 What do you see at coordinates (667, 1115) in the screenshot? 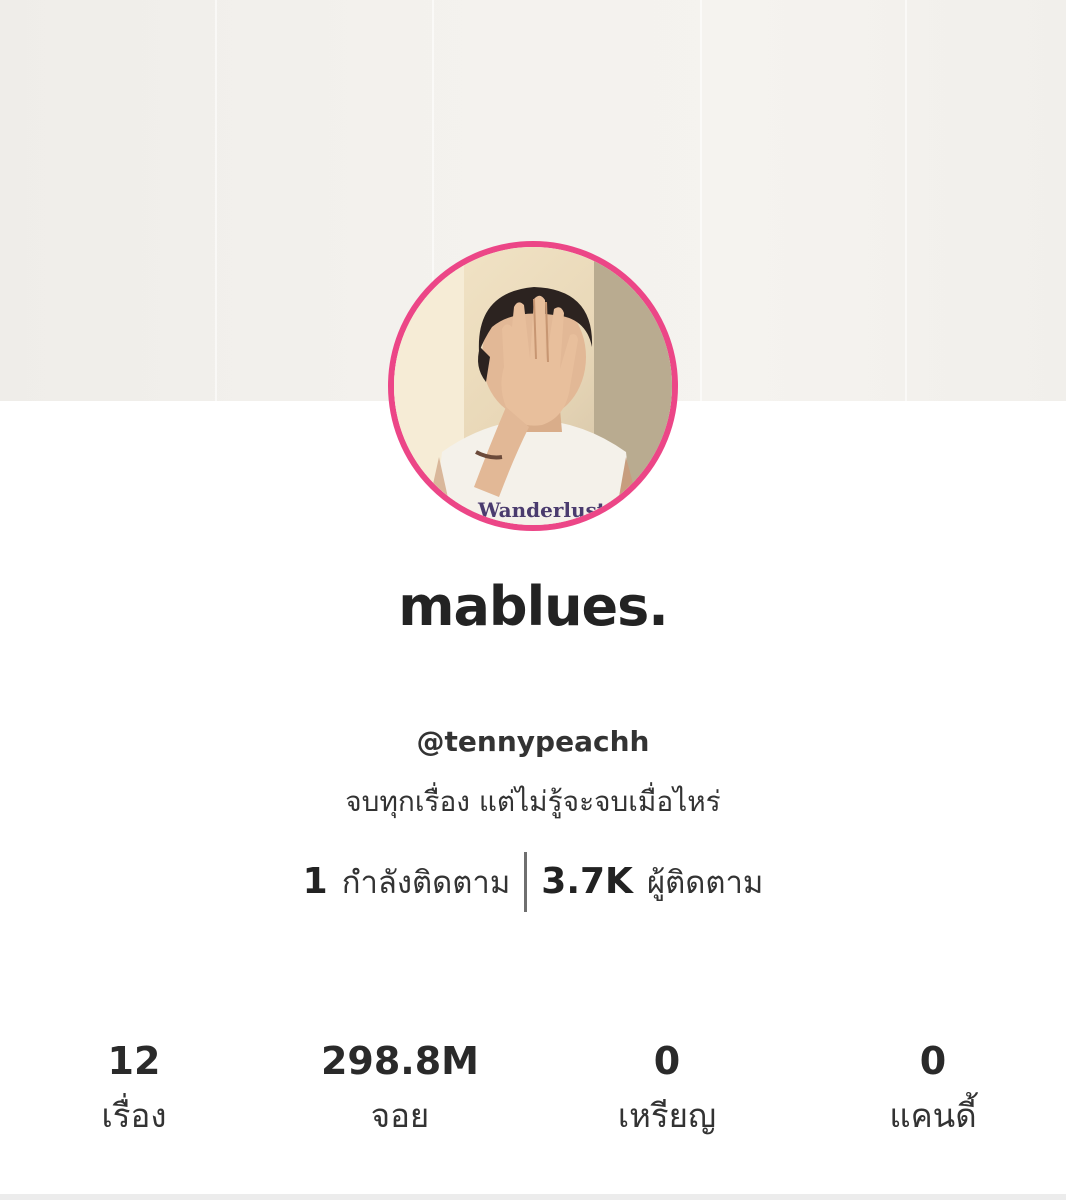
I see `stat-label: เหรียญ` at bounding box center [667, 1115].